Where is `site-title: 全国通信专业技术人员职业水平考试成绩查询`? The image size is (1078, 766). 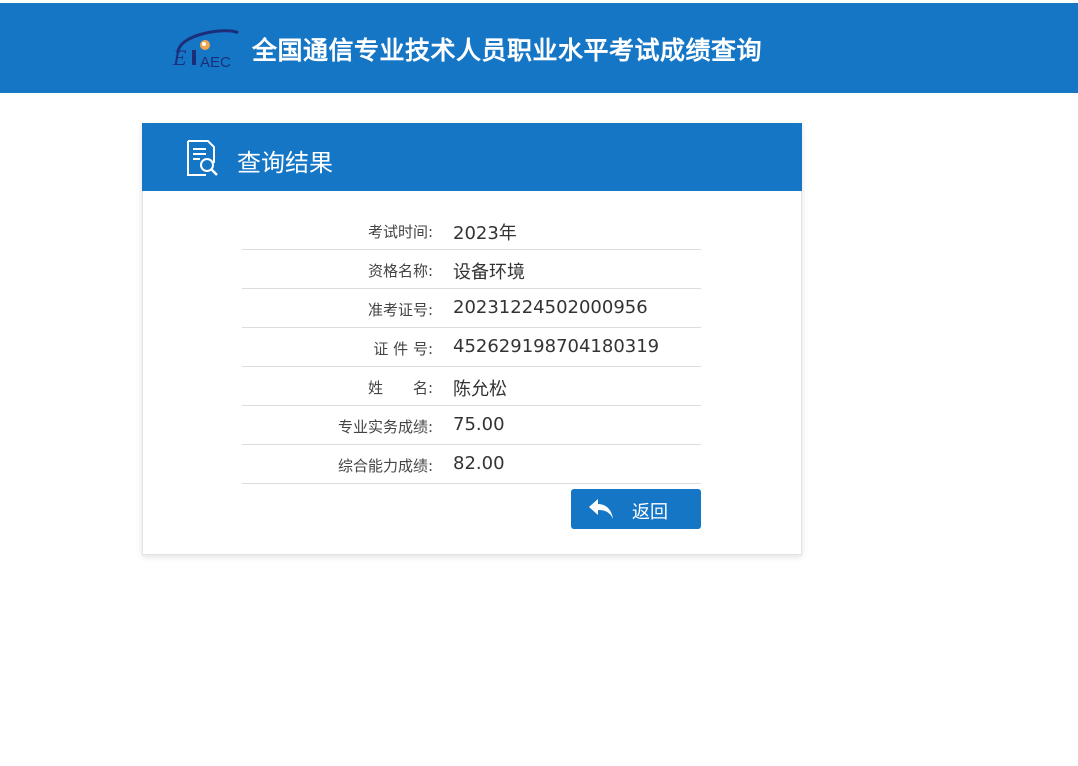 site-title: 全国通信专业技术人员职业水平考试成绩查询 is located at coordinates (507, 50).